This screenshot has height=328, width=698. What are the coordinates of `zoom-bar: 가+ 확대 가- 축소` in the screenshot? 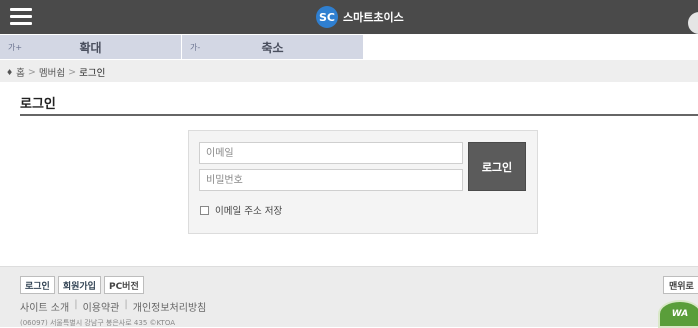 It's located at (349, 47).